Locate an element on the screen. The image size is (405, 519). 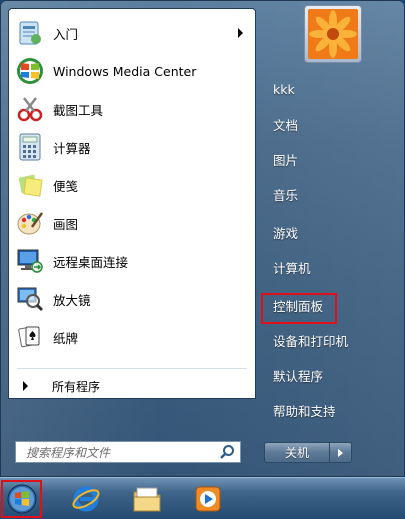
menu-item-windows-media-center: Windows Media Center is located at coordinates (132, 71).